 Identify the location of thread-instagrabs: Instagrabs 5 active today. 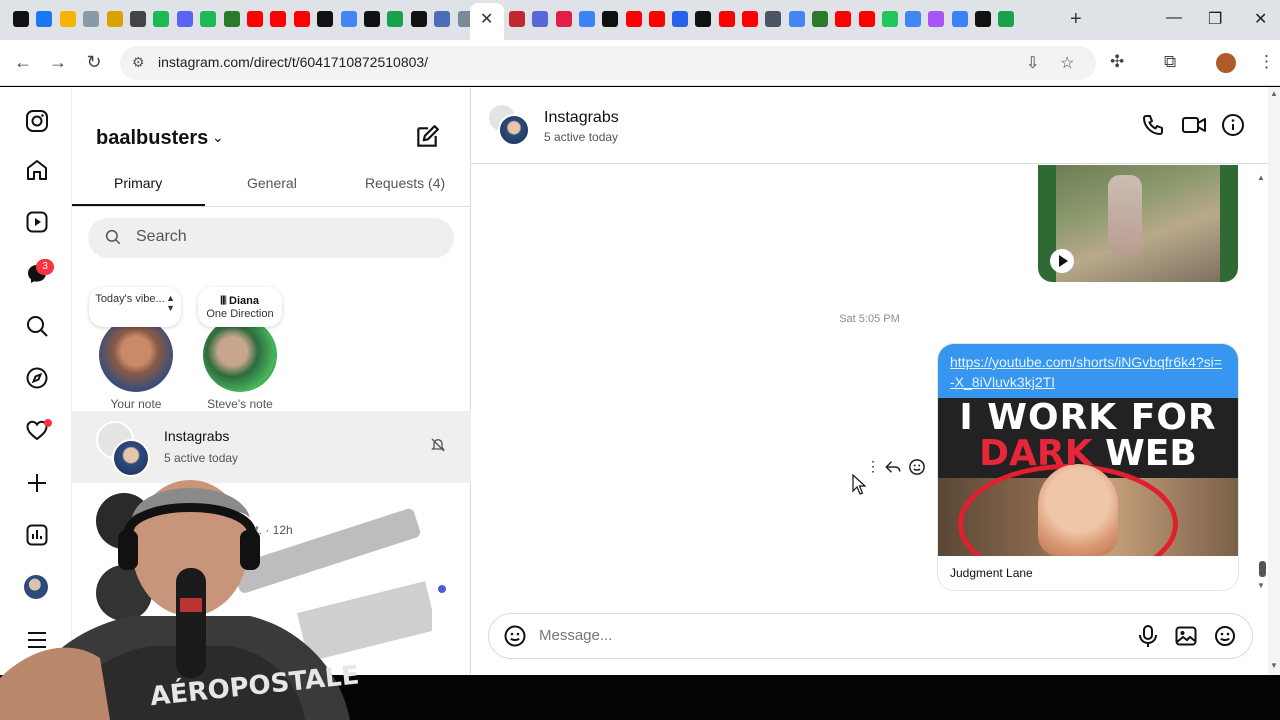
(271, 447).